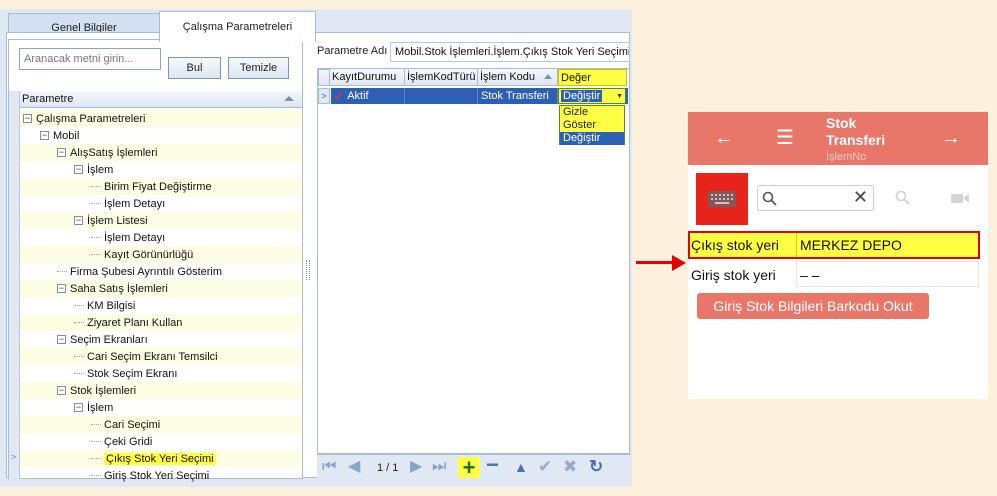 This screenshot has width=997, height=496. What do you see at coordinates (724, 138) in the screenshot?
I see `back-arrow-icon: ←` at bounding box center [724, 138].